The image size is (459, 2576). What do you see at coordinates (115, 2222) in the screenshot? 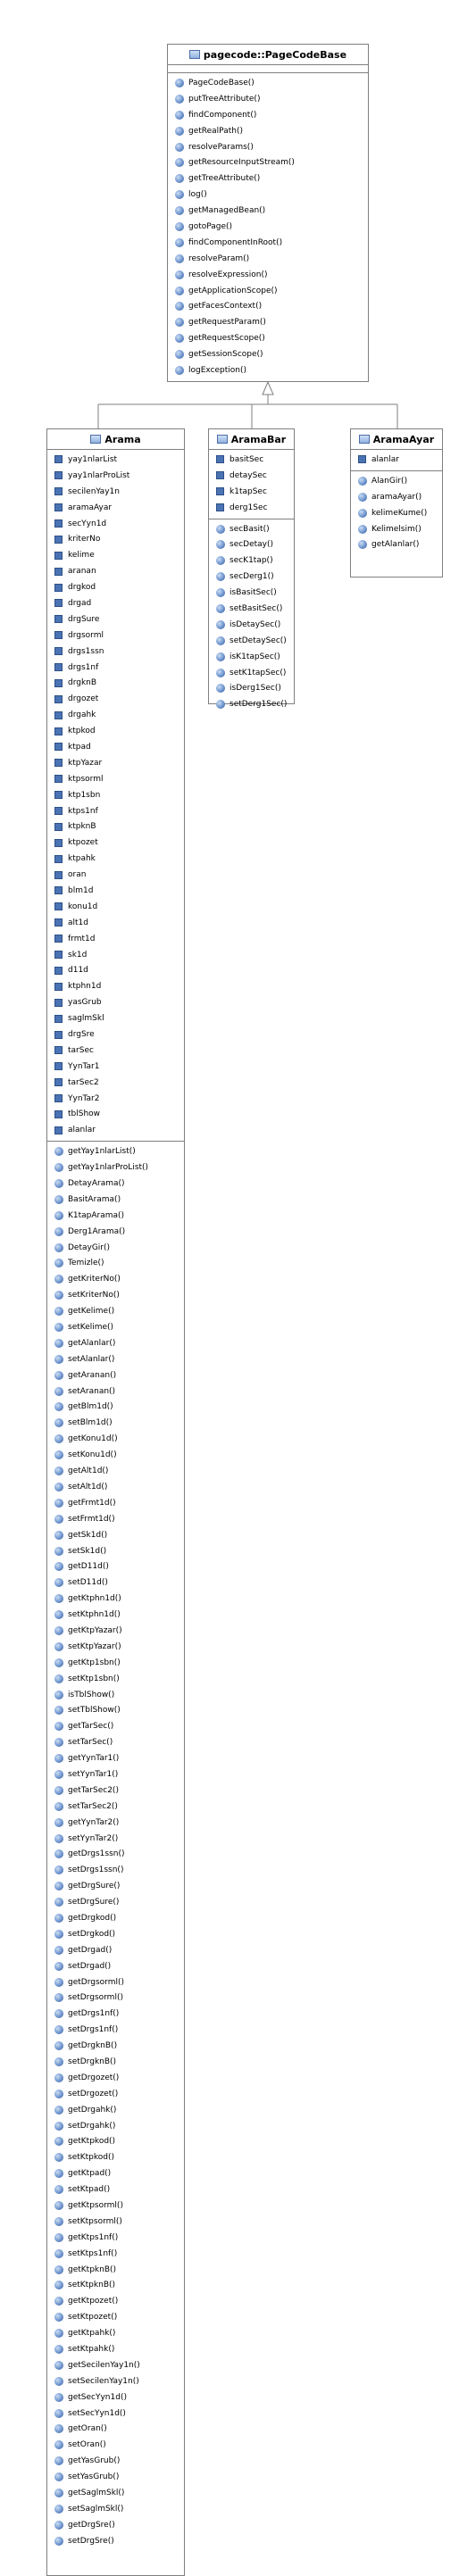
I see `method-row: setKtpsorml()` at bounding box center [115, 2222].